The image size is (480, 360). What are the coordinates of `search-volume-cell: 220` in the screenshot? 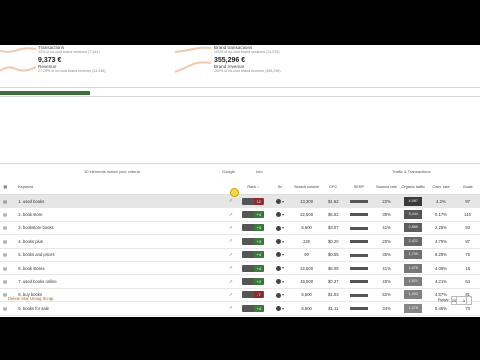 It's located at (307, 241).